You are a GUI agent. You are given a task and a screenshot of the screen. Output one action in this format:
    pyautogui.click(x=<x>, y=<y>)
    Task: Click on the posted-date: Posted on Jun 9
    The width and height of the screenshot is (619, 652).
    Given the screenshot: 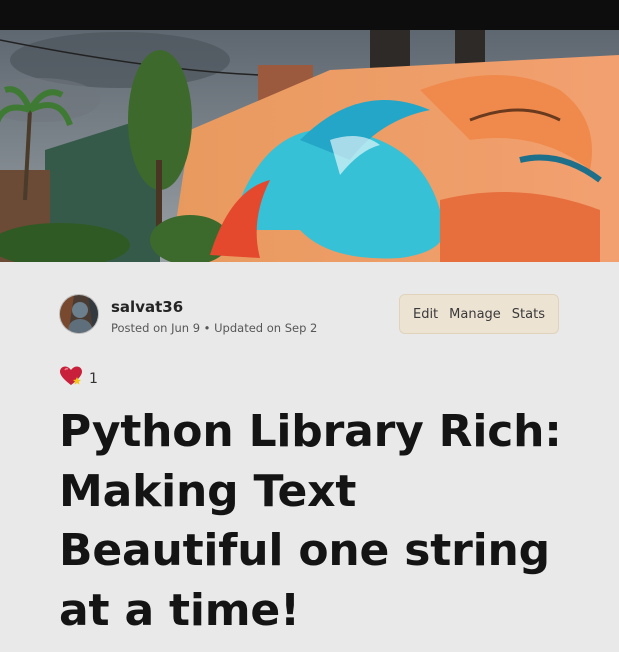 What is the action you would take?
    pyautogui.click(x=156, y=328)
    